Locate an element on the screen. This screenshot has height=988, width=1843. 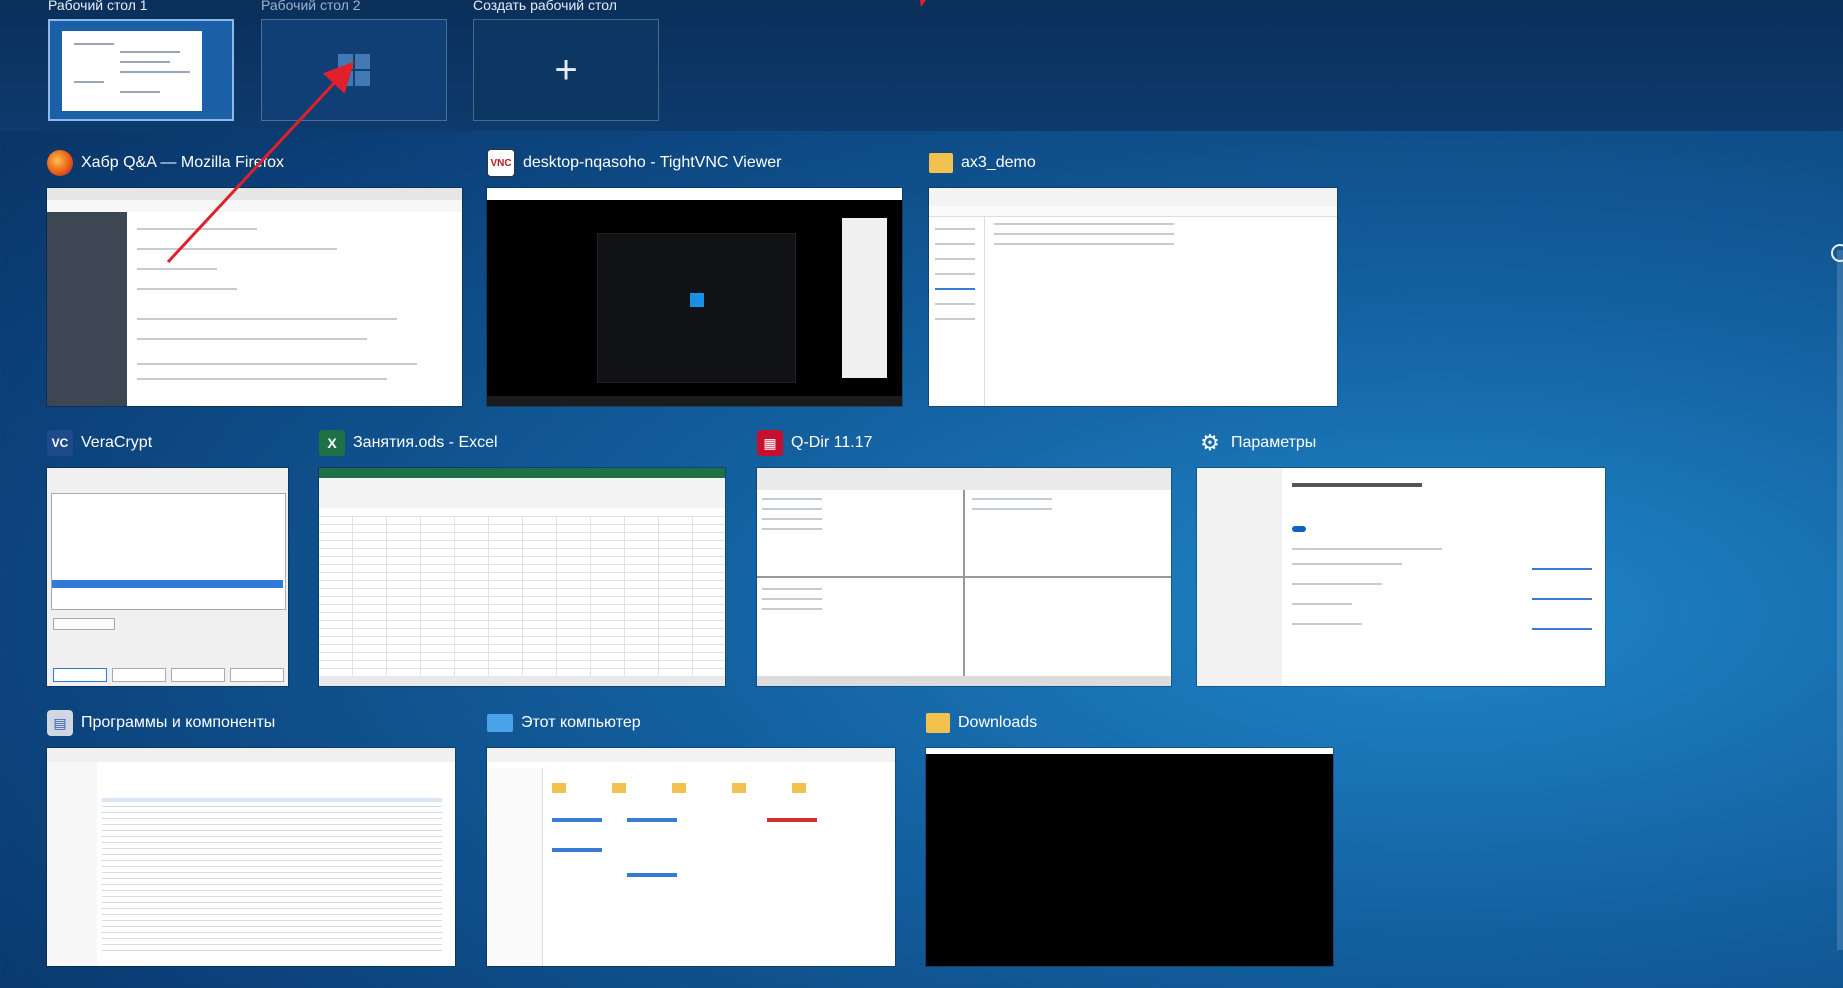
window-card-header: ax3_demo is located at coordinates (982, 163).